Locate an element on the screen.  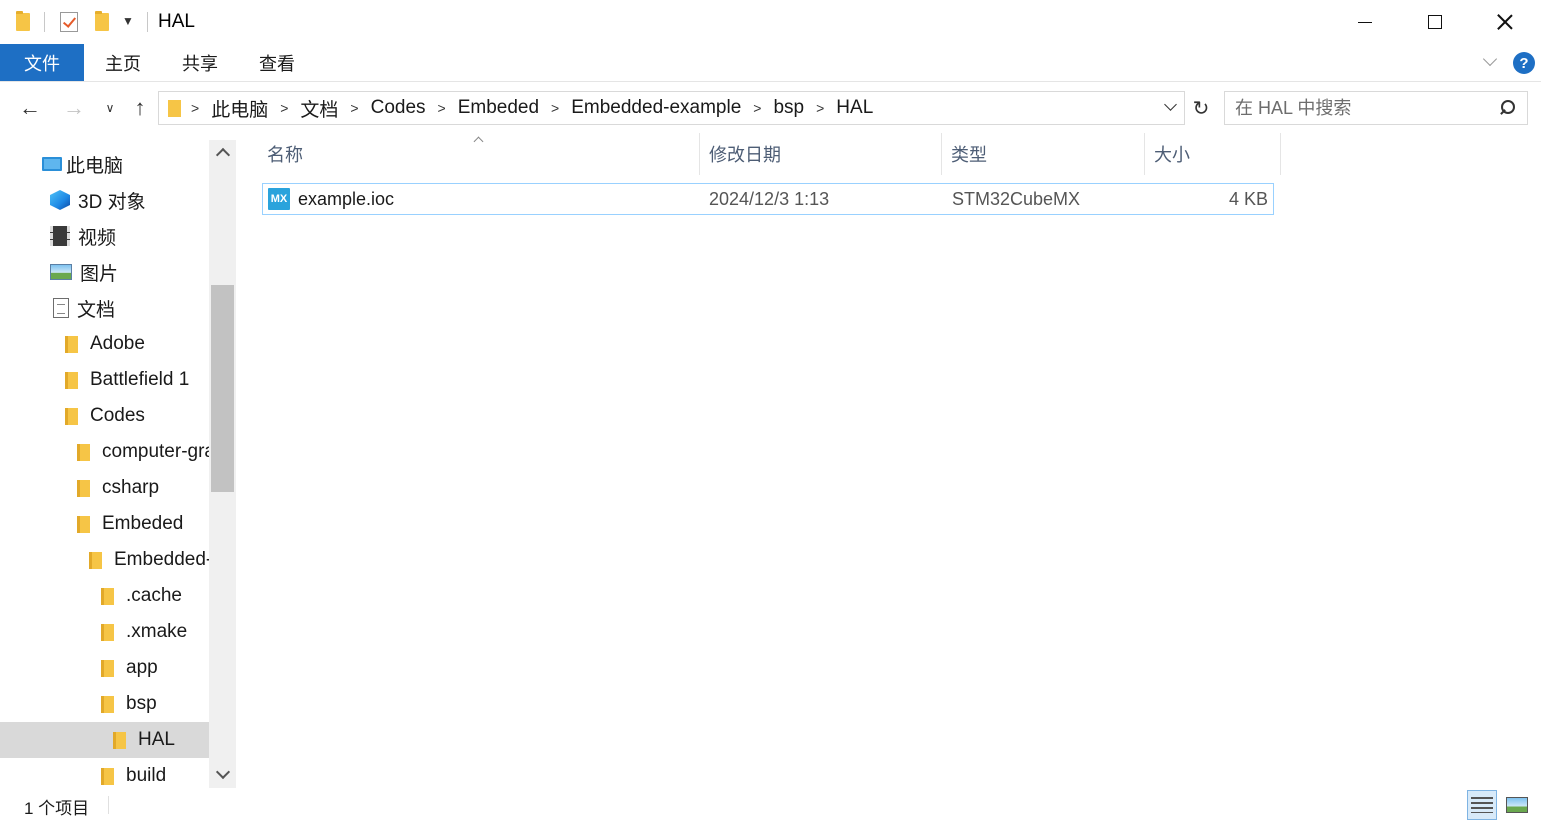
back-button: ← is located at coordinates (30, 108).